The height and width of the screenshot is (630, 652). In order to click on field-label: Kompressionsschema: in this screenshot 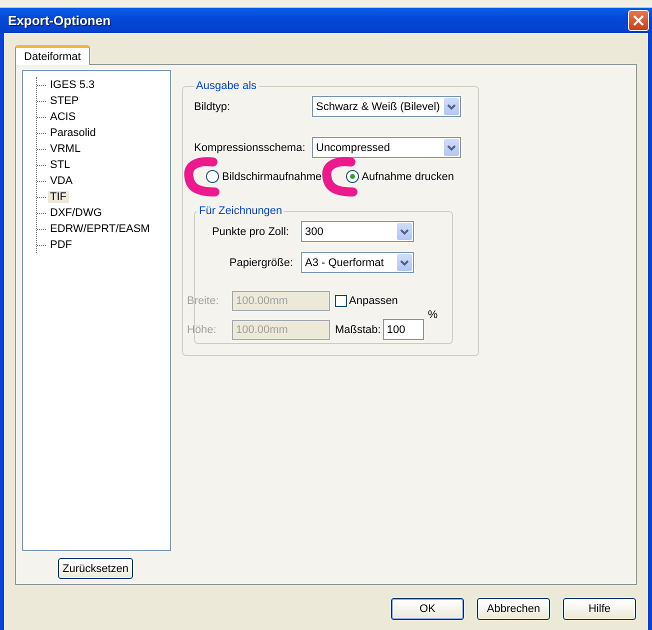, I will do `click(250, 148)`.